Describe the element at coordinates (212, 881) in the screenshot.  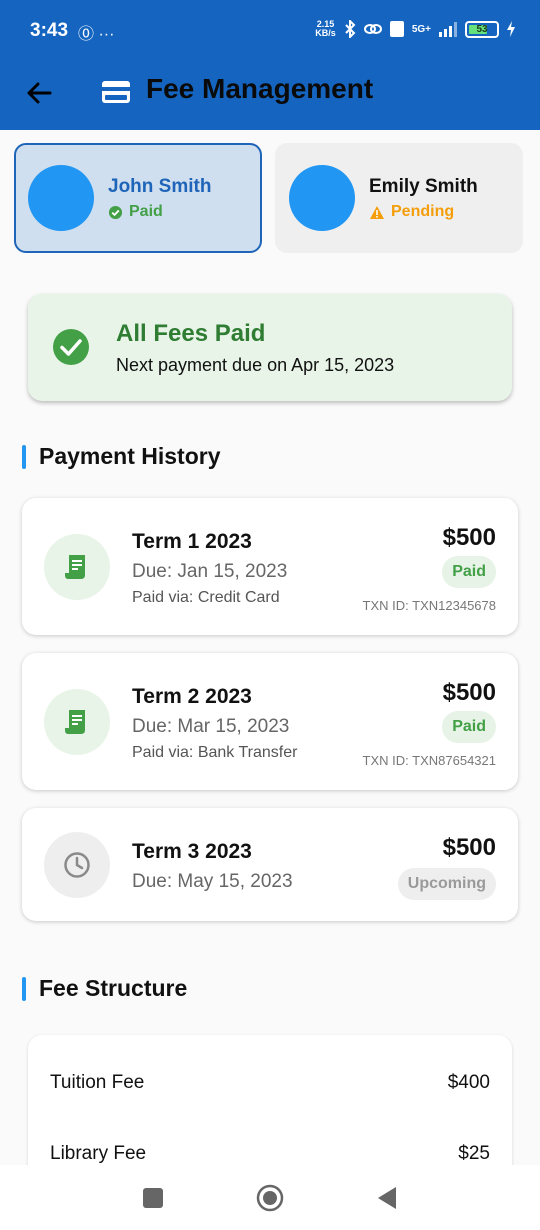
I see `payment-due-date: Due: May 15, 2023` at that location.